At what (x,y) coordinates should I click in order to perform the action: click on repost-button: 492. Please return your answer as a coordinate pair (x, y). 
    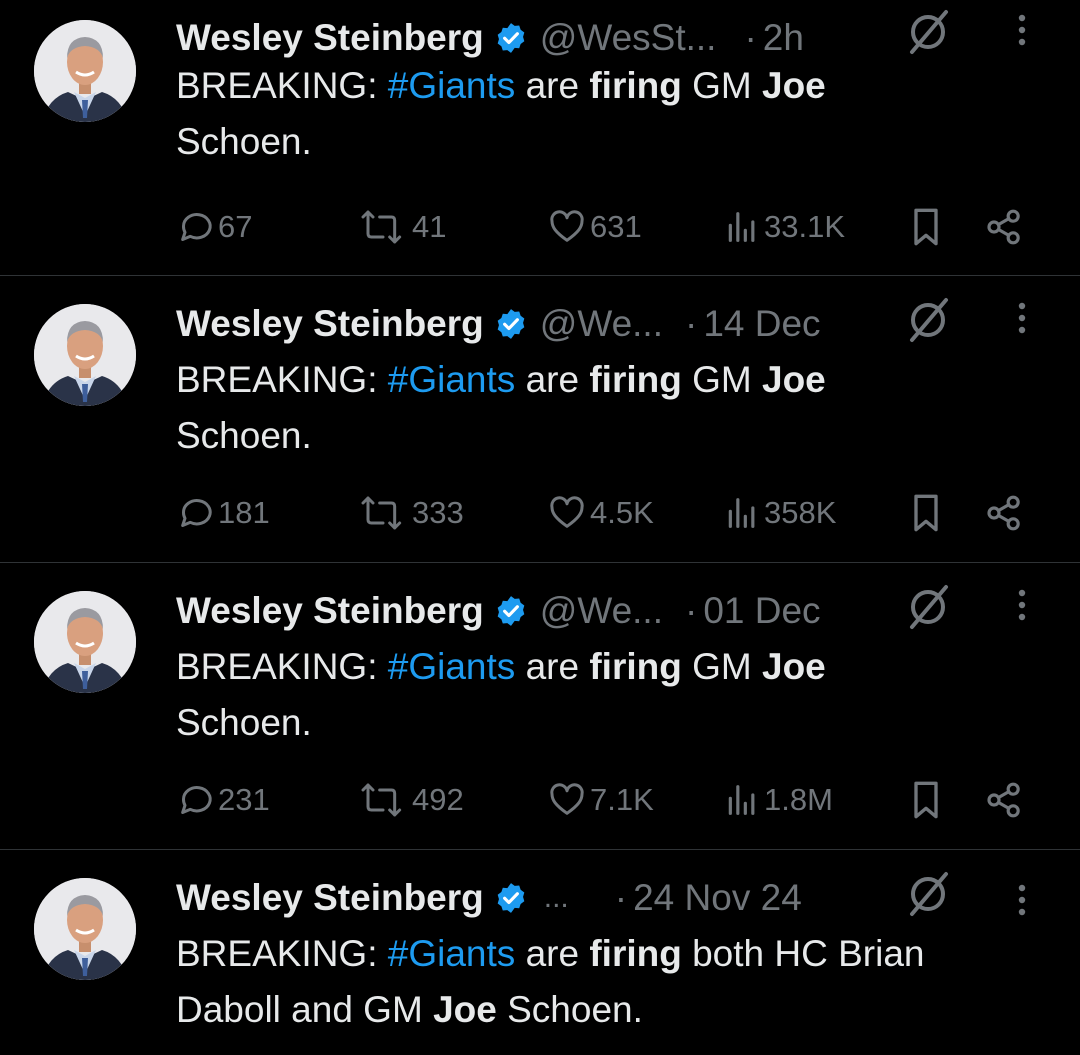
    Looking at the image, I should click on (410, 800).